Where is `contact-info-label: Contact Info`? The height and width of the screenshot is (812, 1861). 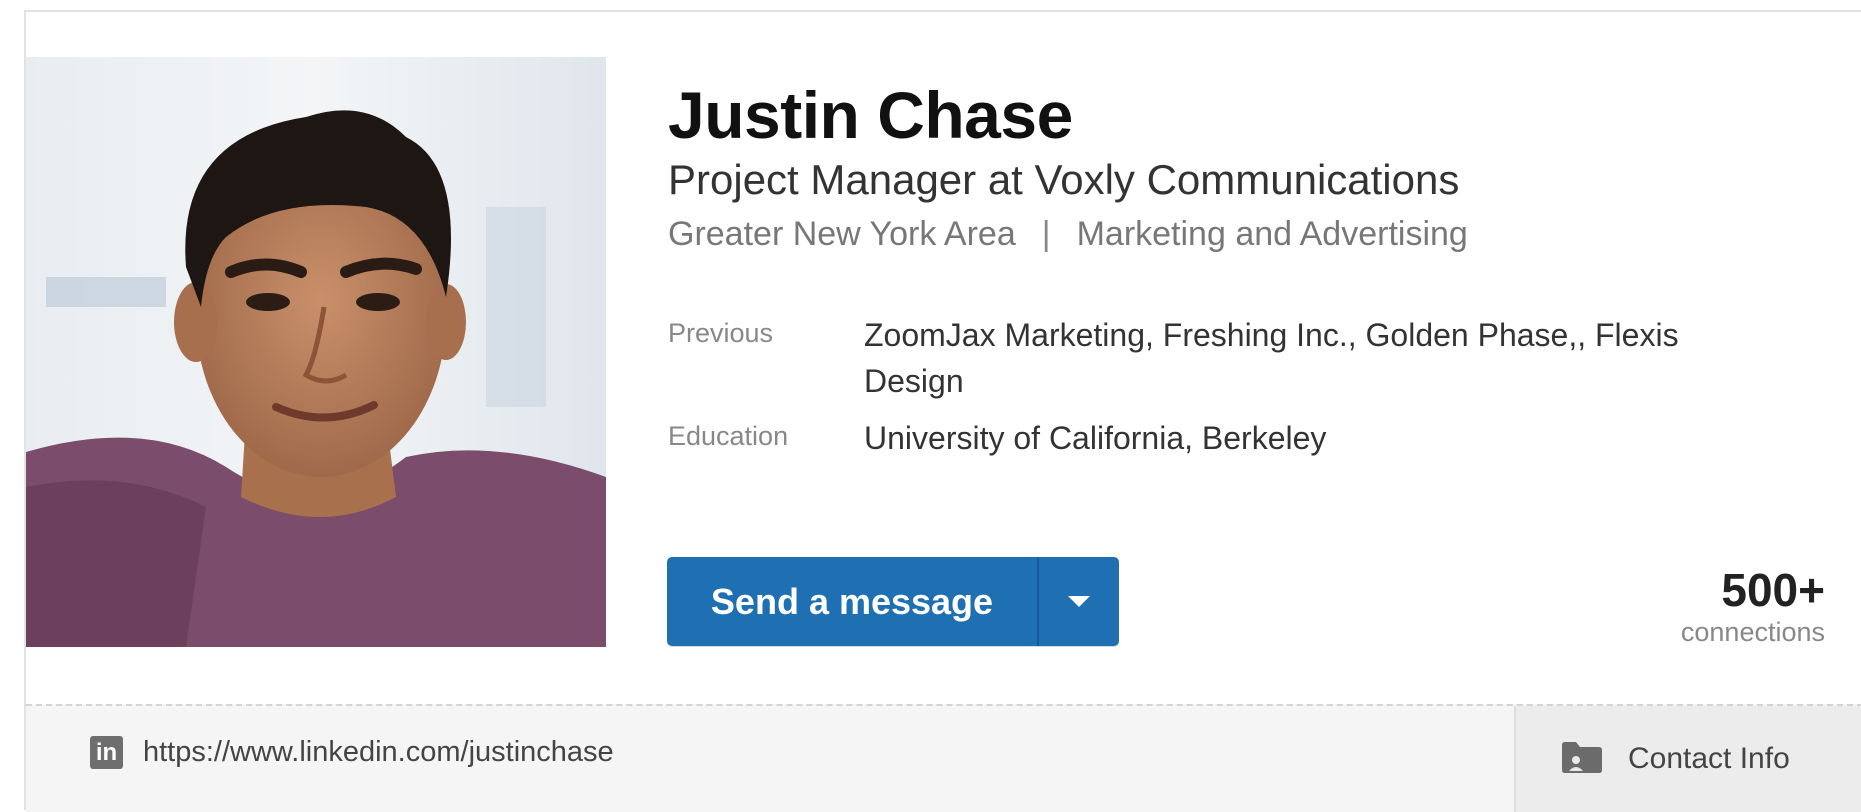
contact-info-label: Contact Info is located at coordinates (1709, 758).